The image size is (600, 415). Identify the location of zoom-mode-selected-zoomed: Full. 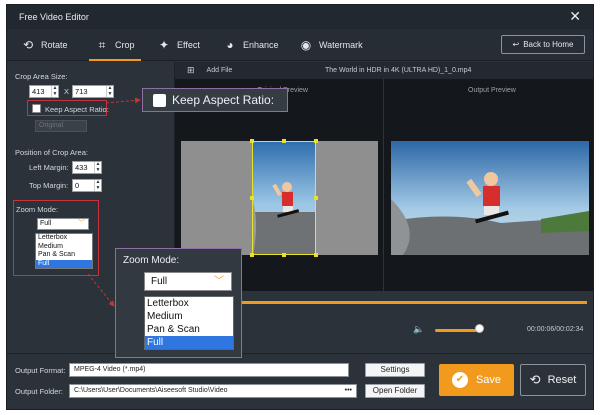
(159, 281).